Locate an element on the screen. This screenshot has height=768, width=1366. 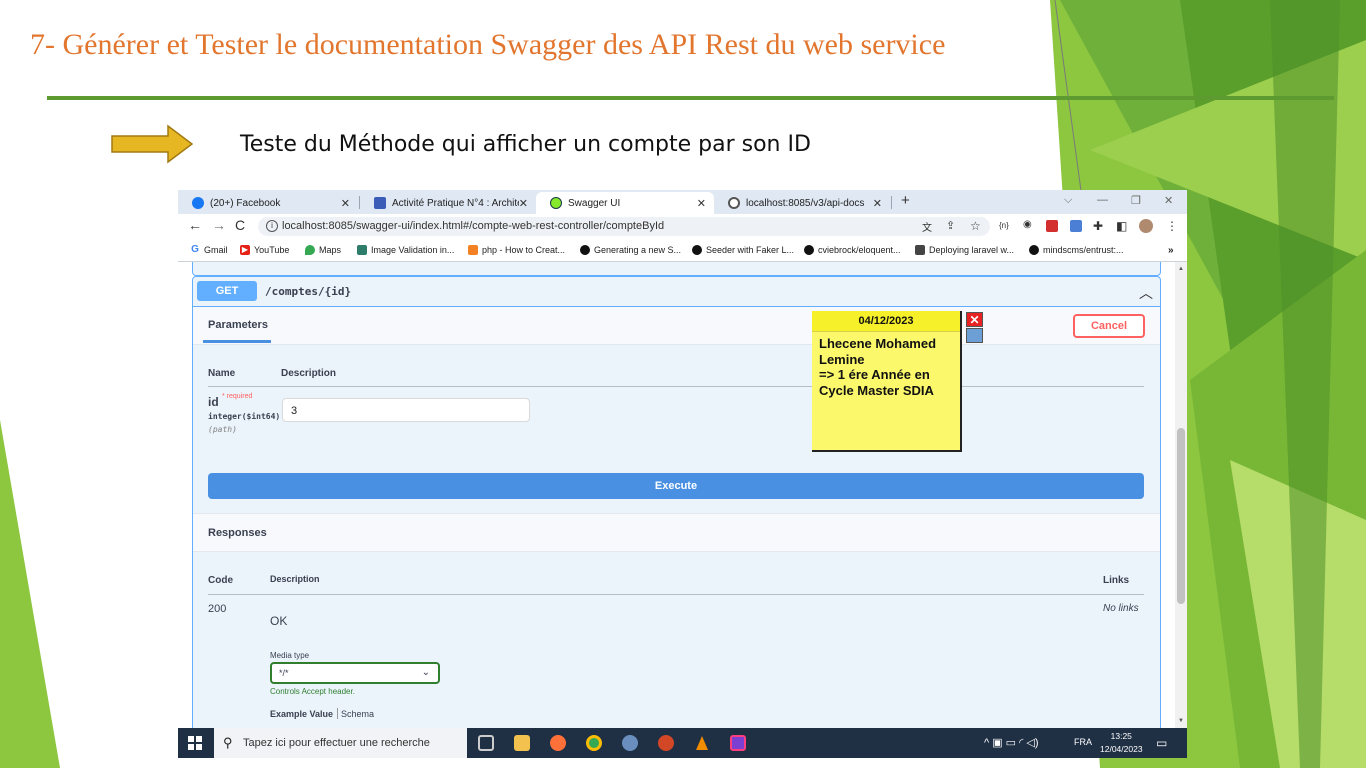
swagger-icon is located at coordinates (556, 203).